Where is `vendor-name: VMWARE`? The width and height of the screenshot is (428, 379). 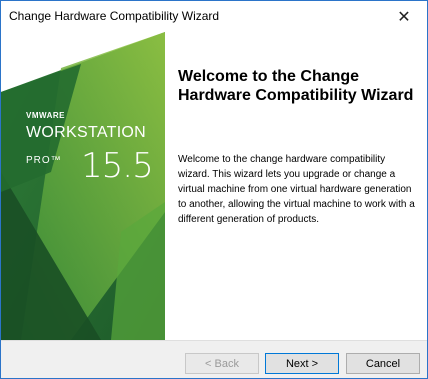 vendor-name: VMWARE is located at coordinates (45, 115).